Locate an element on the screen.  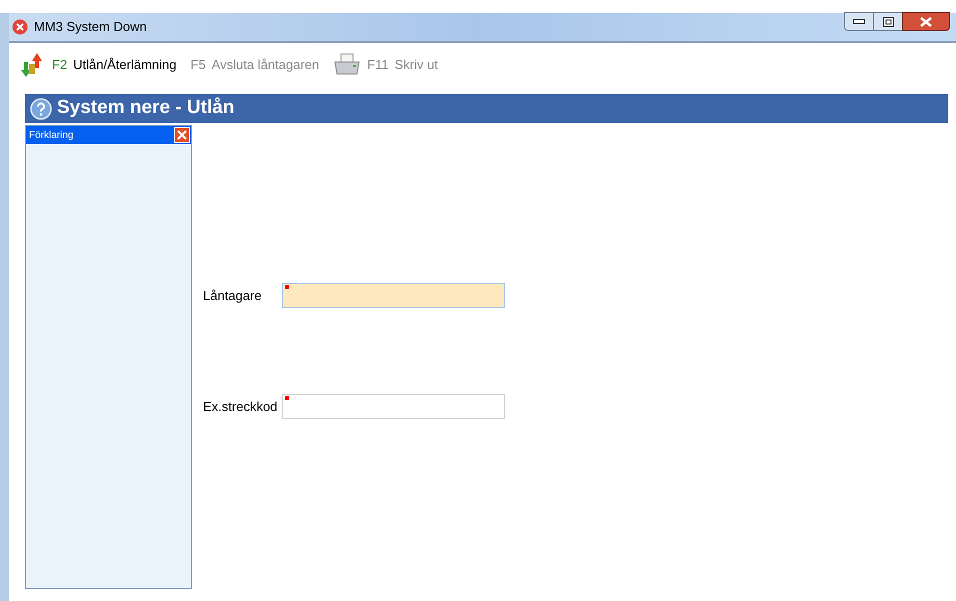
window-title: MM3 System Down is located at coordinates (90, 27).